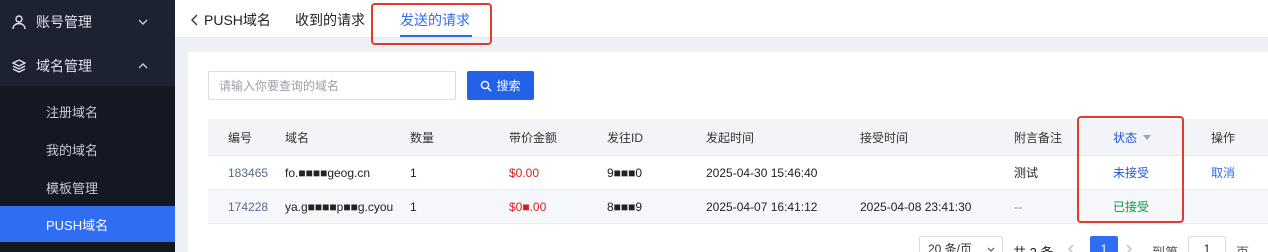  What do you see at coordinates (524, 172) in the screenshot?
I see `cell-price: $0.00` at bounding box center [524, 172].